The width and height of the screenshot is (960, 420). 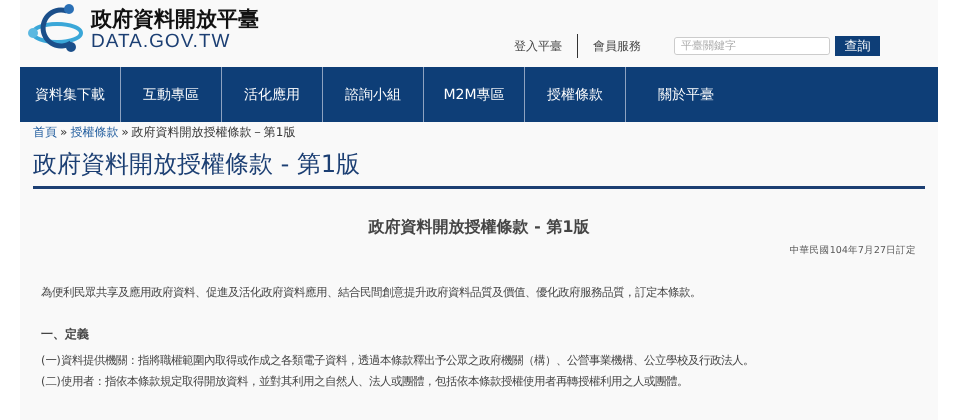 I want to click on definition-item: (一)資料提供機關：指將職權範圍內取得或作成之各類電子資料，透過本條款釋出予公眾之政府機關（構）、公營事業機構、公立學校及行政法人。, so click(x=398, y=360).